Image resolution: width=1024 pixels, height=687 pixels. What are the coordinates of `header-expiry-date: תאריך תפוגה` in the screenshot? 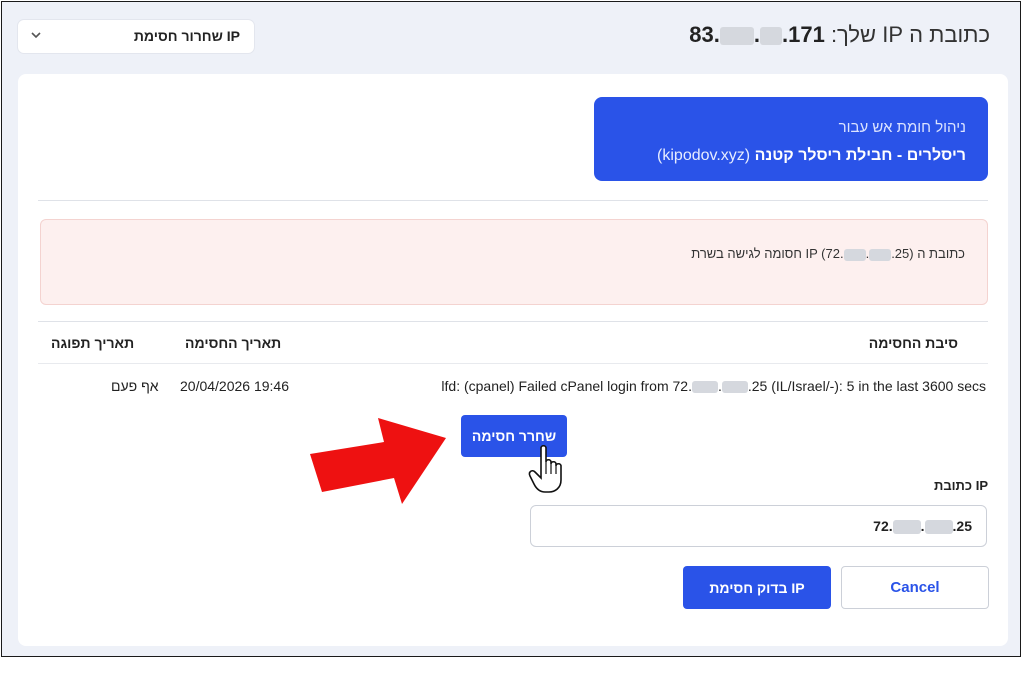 It's located at (93, 343).